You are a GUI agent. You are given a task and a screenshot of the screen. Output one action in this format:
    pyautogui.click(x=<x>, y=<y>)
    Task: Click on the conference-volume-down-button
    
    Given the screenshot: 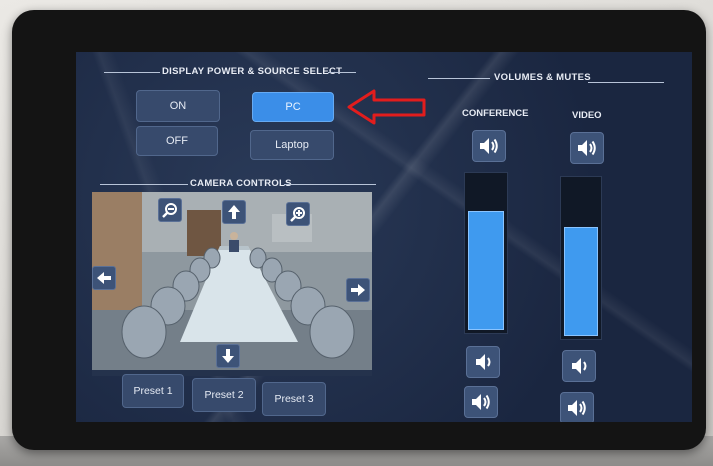 What is the action you would take?
    pyautogui.click(x=483, y=362)
    